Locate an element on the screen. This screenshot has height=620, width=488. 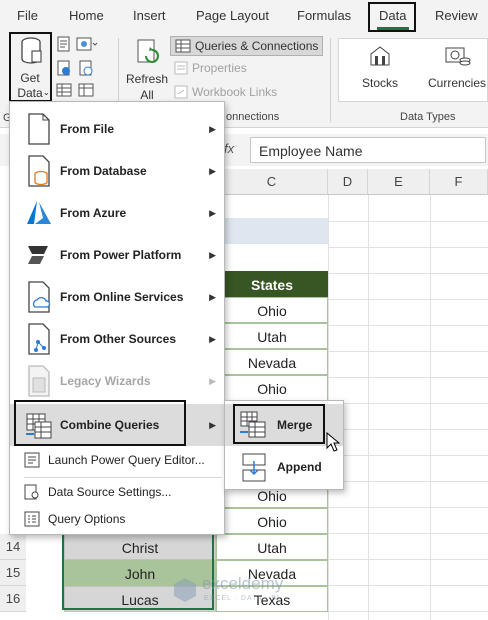
properties-icon is located at coordinates (181, 68).